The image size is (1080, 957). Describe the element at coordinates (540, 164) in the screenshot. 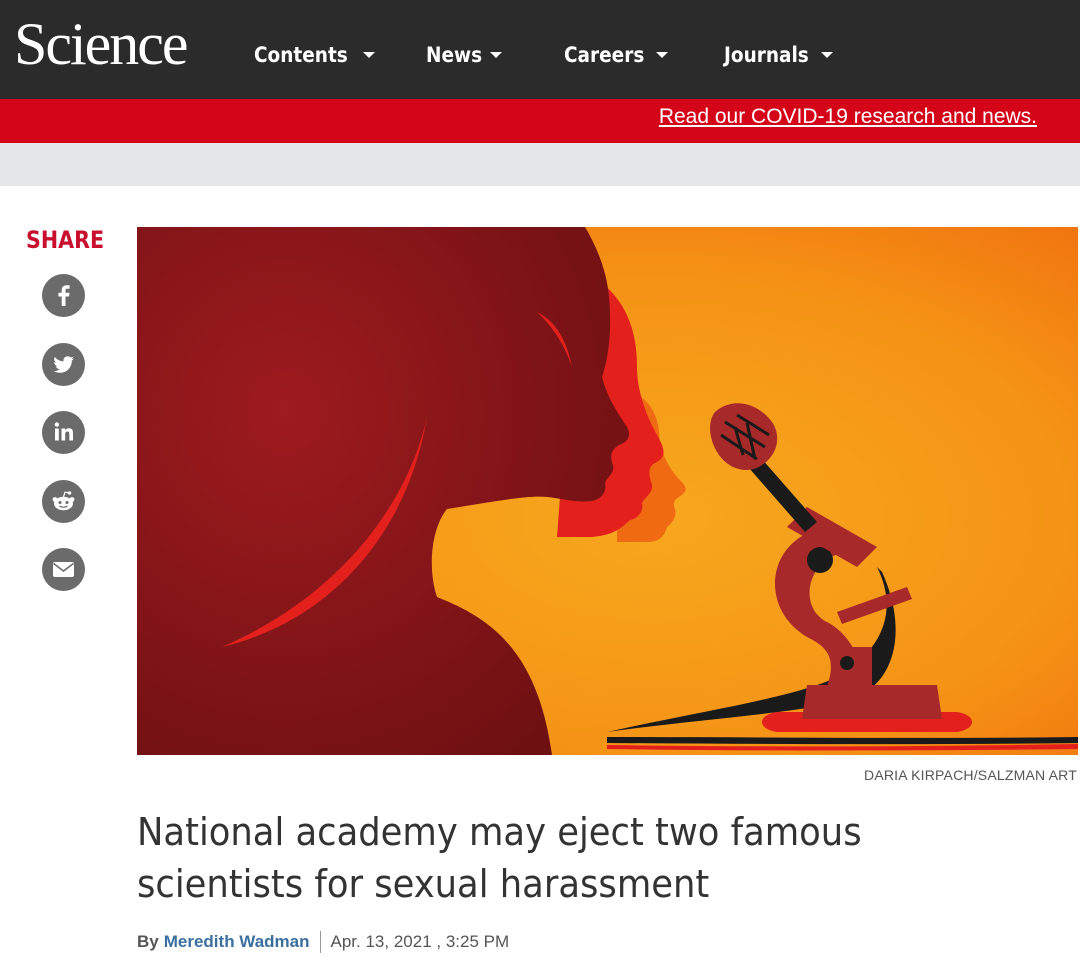

I see `ad-strip` at that location.